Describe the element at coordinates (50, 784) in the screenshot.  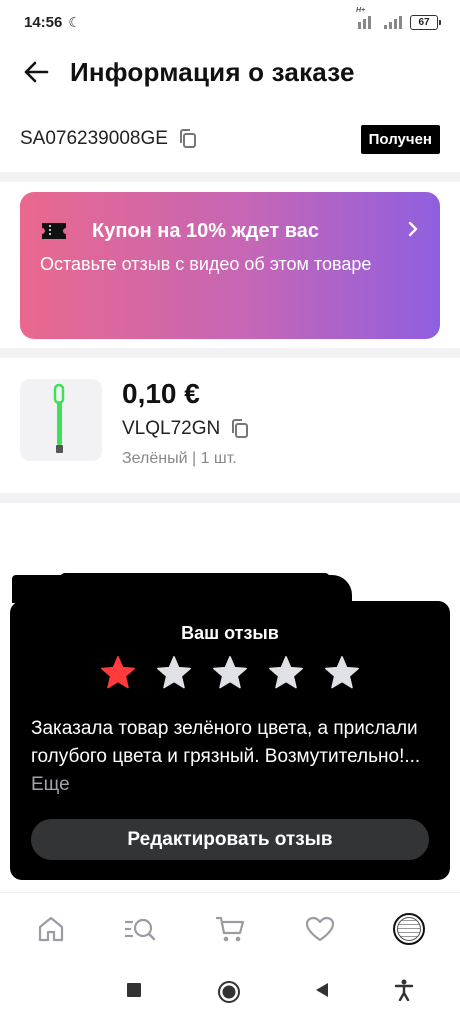
I see `review-more-link: Еще` at that location.